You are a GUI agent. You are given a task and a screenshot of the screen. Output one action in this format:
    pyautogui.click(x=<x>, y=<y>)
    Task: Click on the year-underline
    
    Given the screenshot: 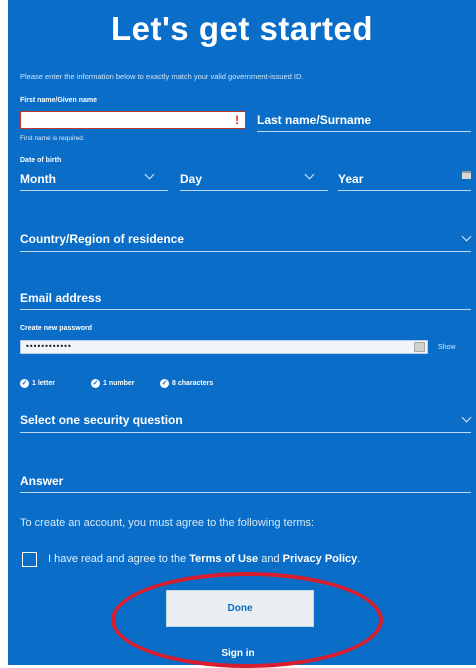 What is the action you would take?
    pyautogui.click(x=404, y=190)
    